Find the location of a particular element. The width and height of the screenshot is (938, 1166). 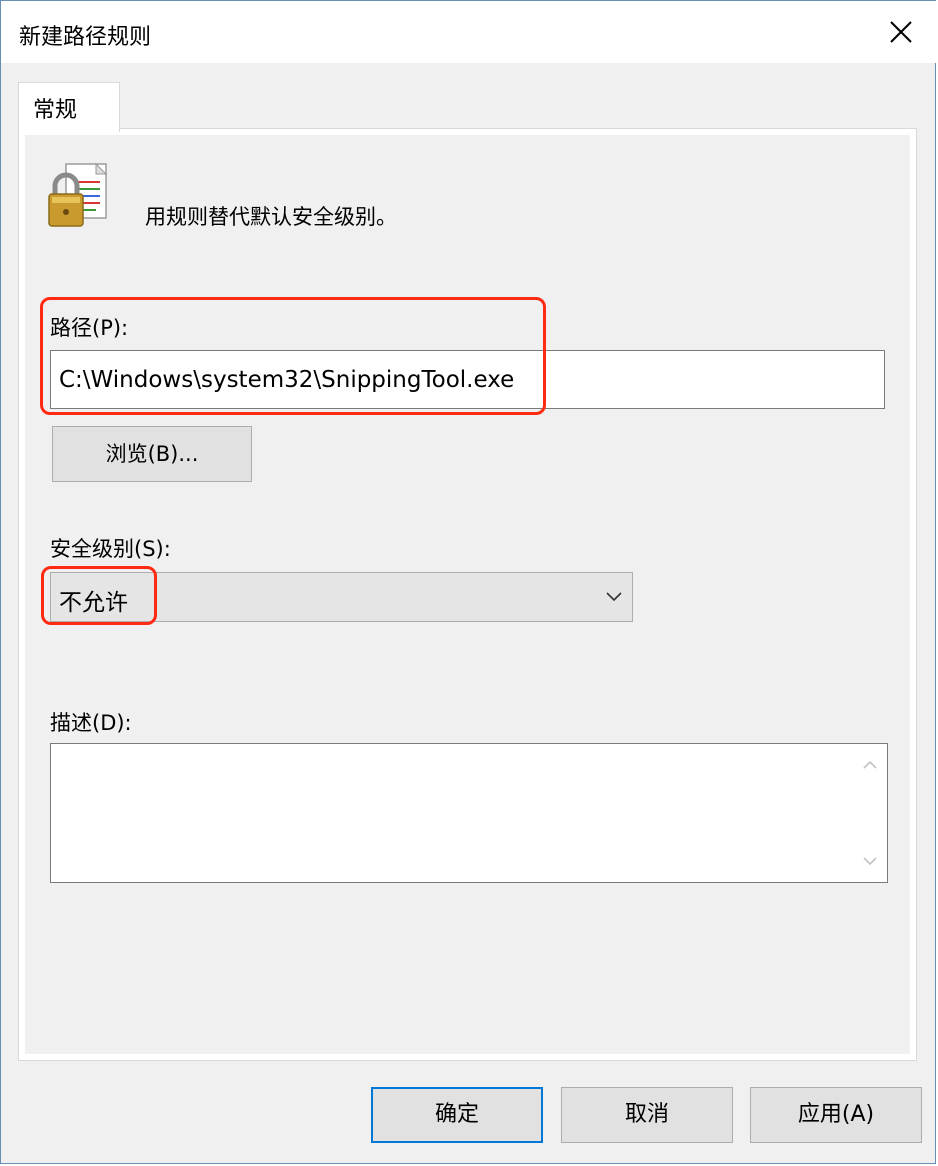

title-bar: 新建路径规则 is located at coordinates (469, 32).